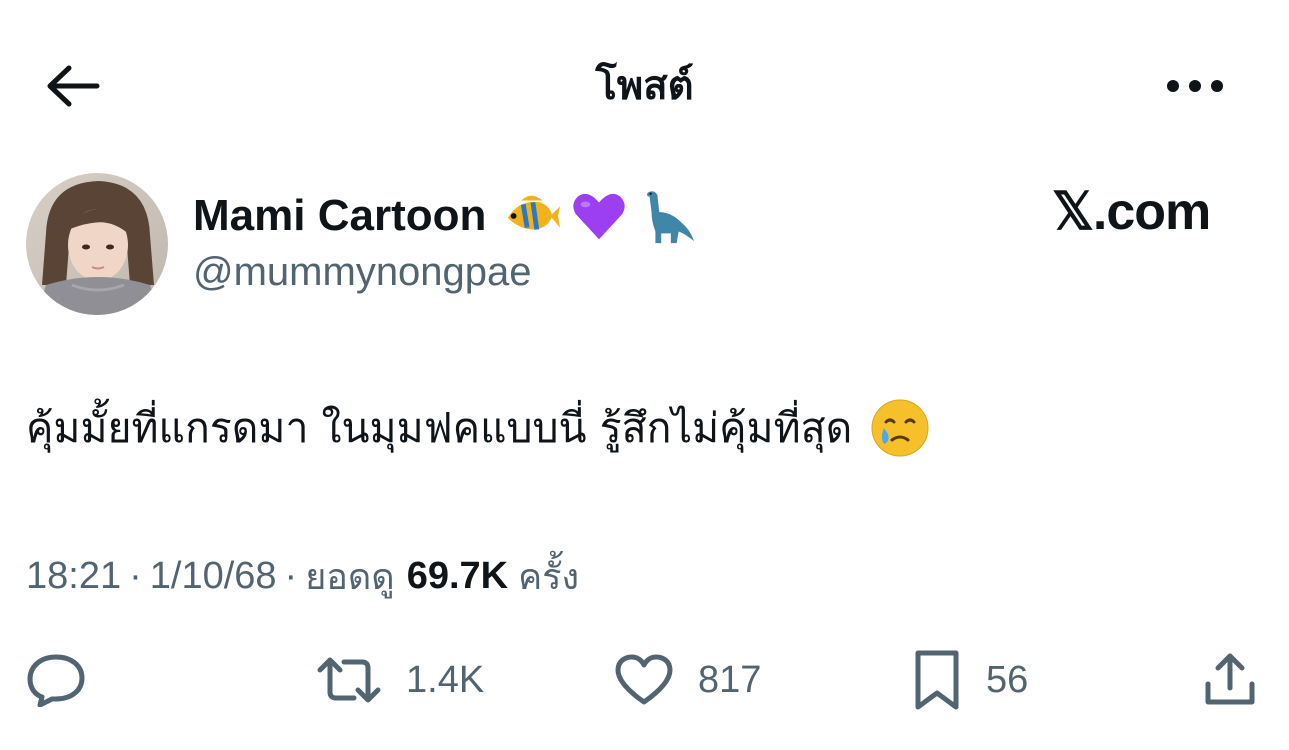 This screenshot has height=750, width=1289. Describe the element at coordinates (534, 212) in the screenshot. I see `tropical-fish-icon` at that location.